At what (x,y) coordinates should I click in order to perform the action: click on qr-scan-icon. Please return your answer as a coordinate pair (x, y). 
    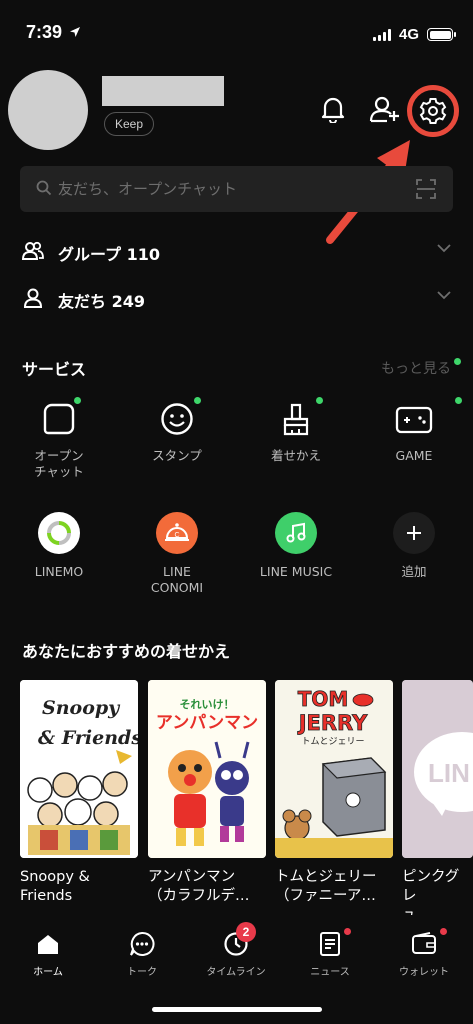
    Looking at the image, I should click on (426, 189).